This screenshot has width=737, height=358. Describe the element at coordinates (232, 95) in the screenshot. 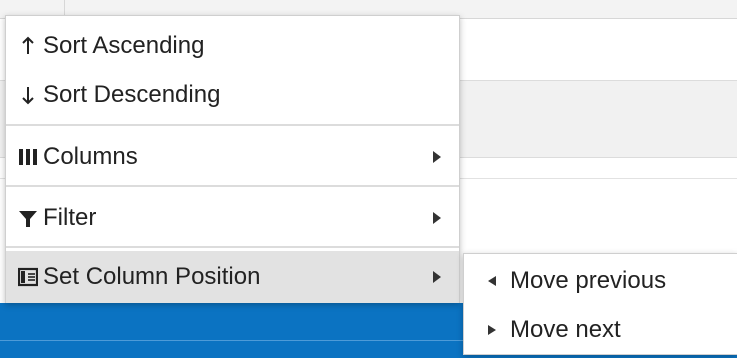

I see `sort-descending-menu-item: Sort Descending` at that location.